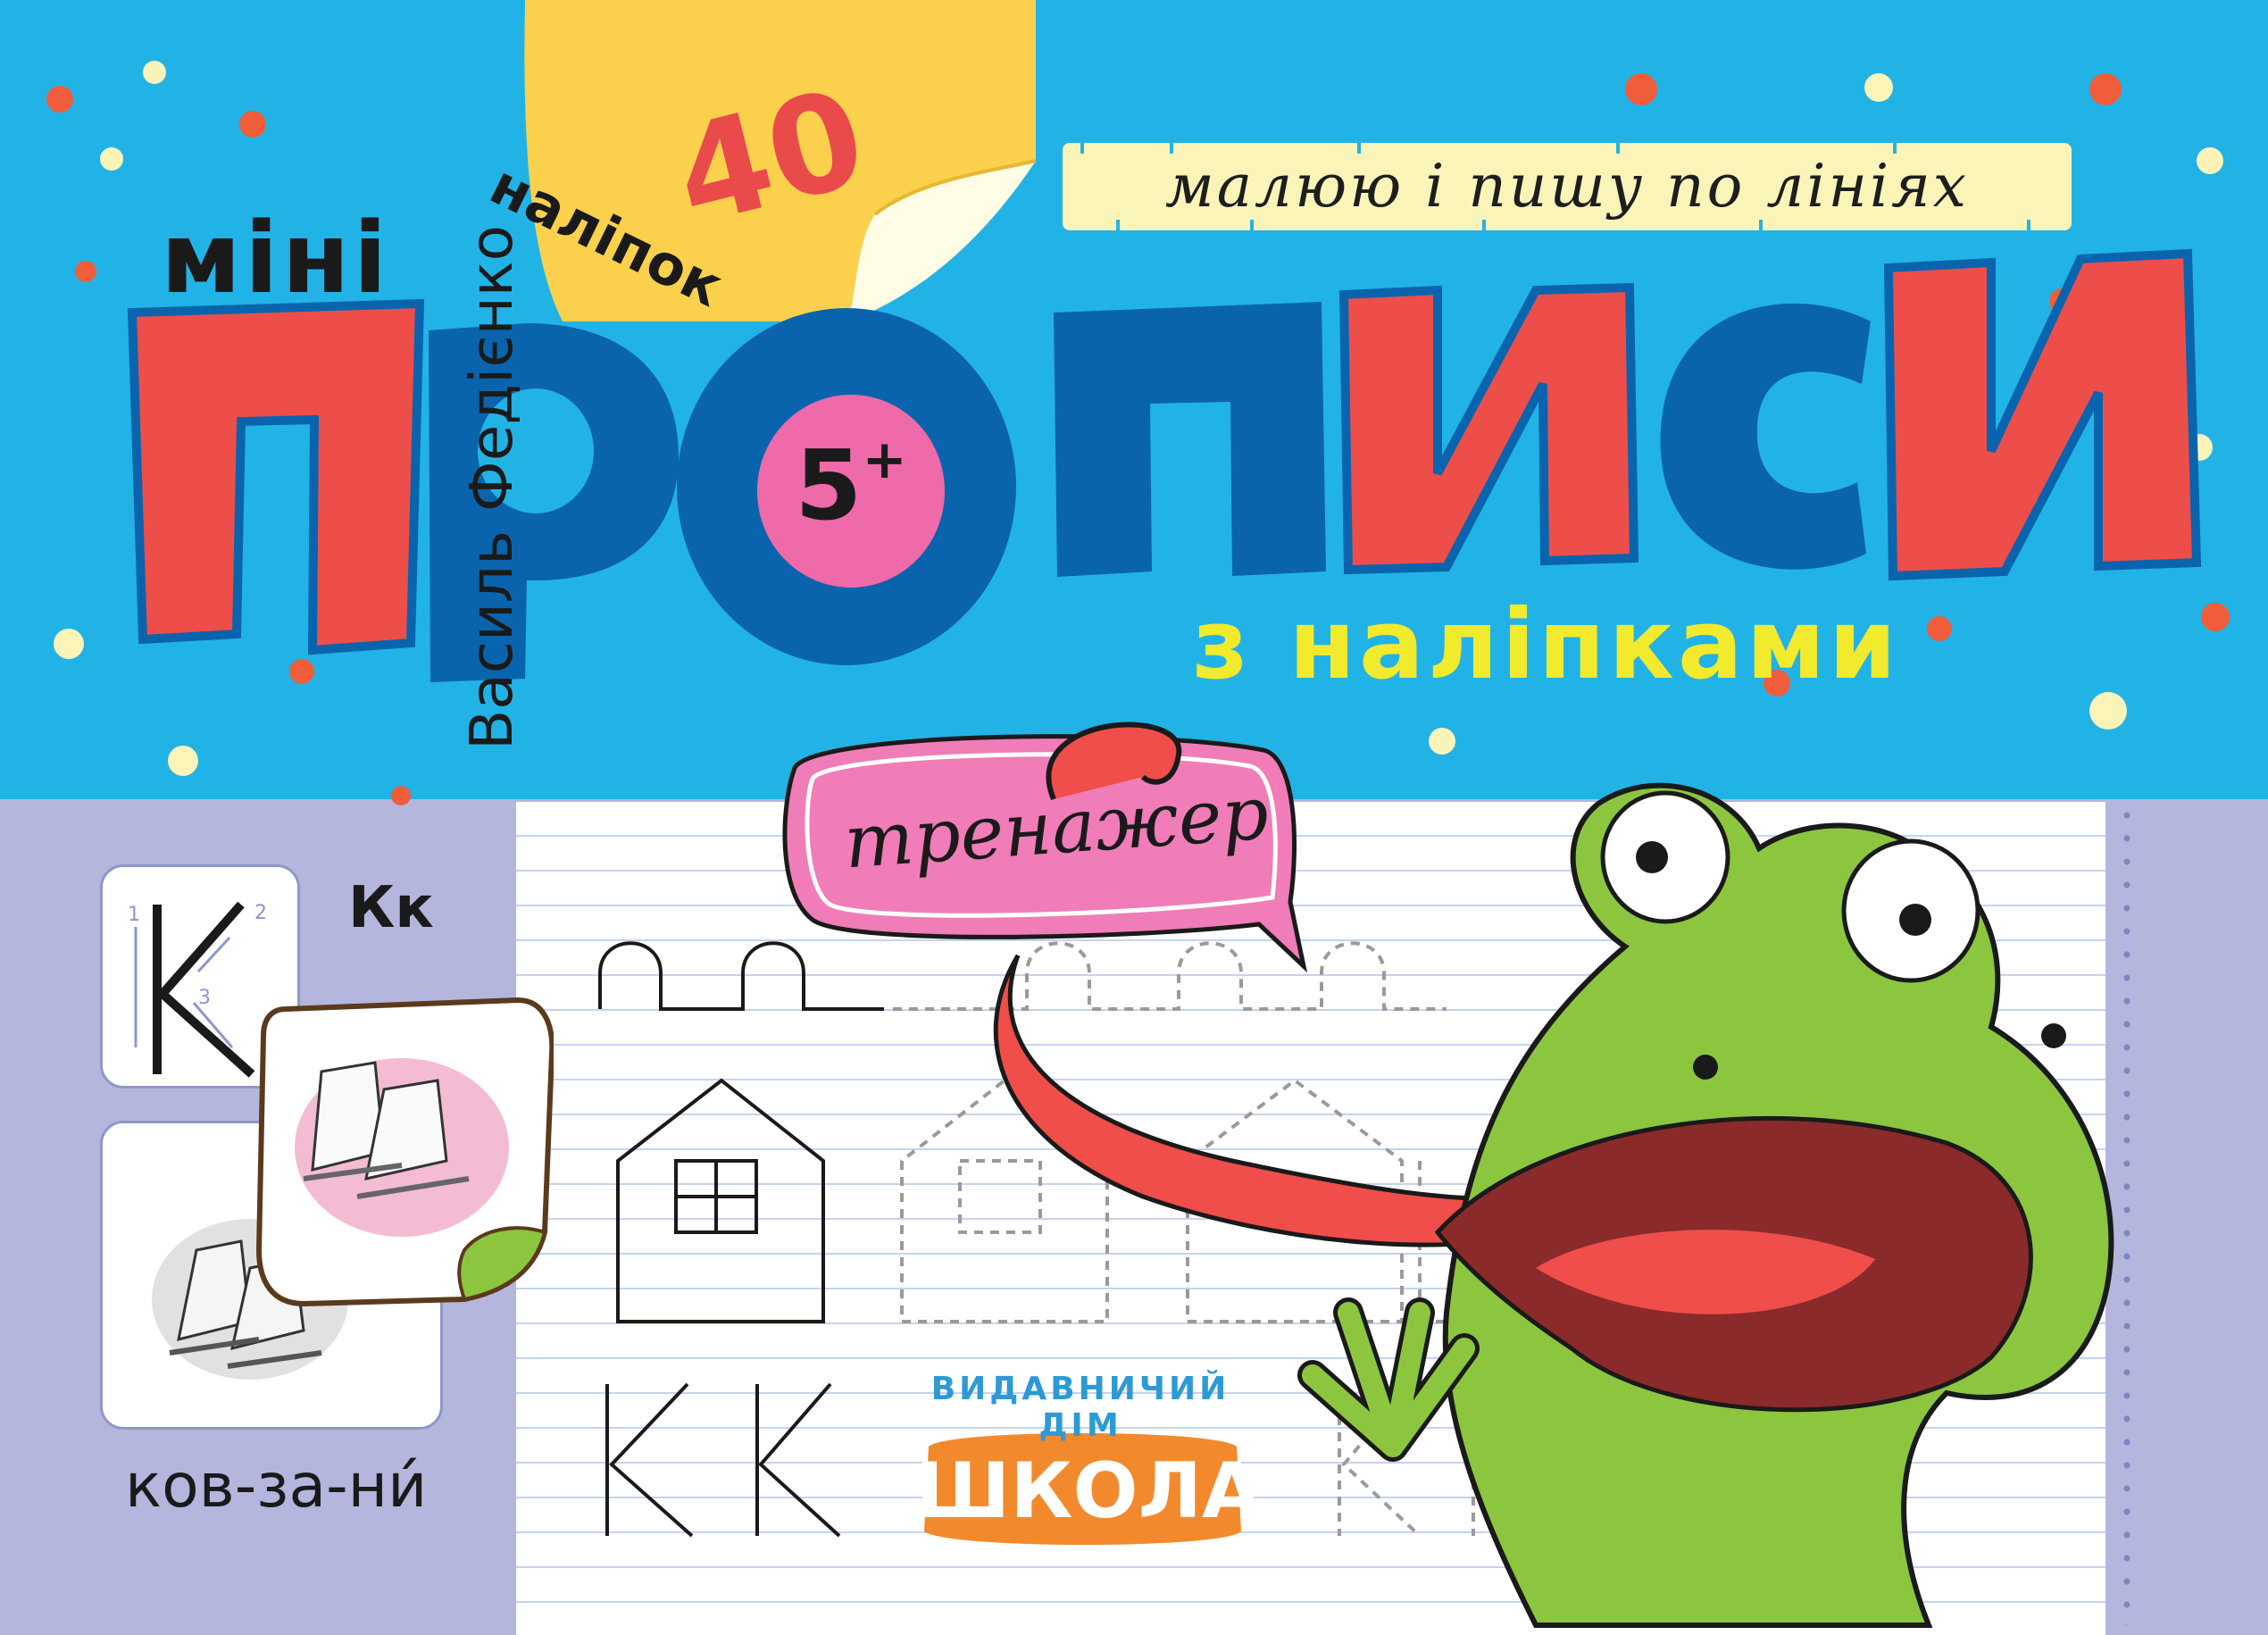 This screenshot has width=2268, height=1635. What do you see at coordinates (1080, 1407) in the screenshot?
I see `publisher-top-line: ВИДАВНИЧИЙ ДІМ` at bounding box center [1080, 1407].